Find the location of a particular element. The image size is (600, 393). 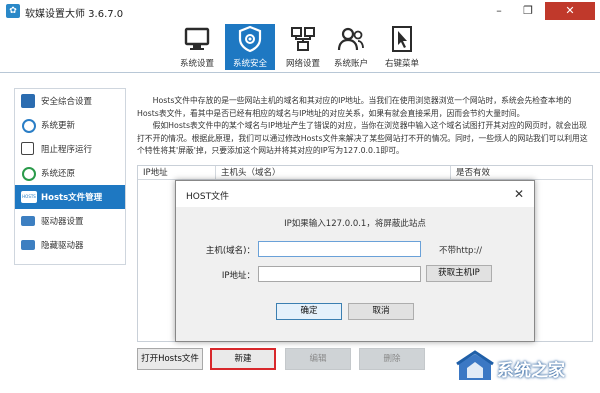

column-header-valid: 是否有效 is located at coordinates (521, 173).